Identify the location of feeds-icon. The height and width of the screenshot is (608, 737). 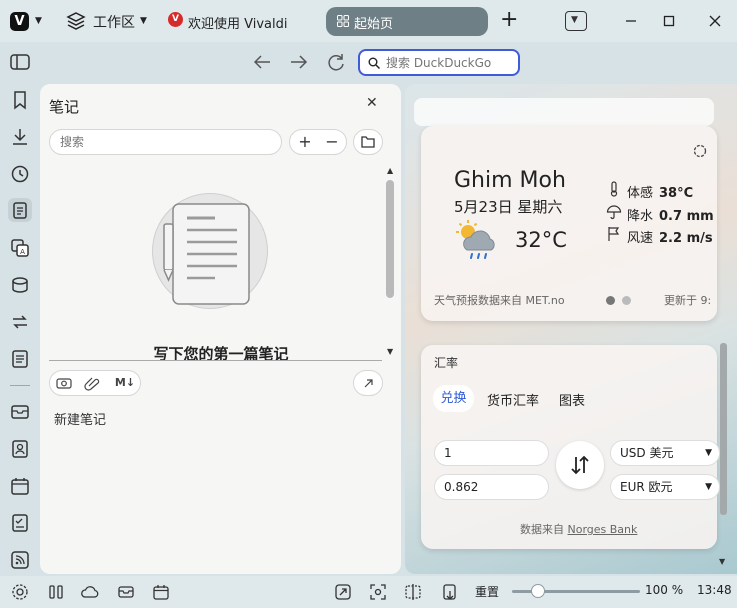
(20, 560).